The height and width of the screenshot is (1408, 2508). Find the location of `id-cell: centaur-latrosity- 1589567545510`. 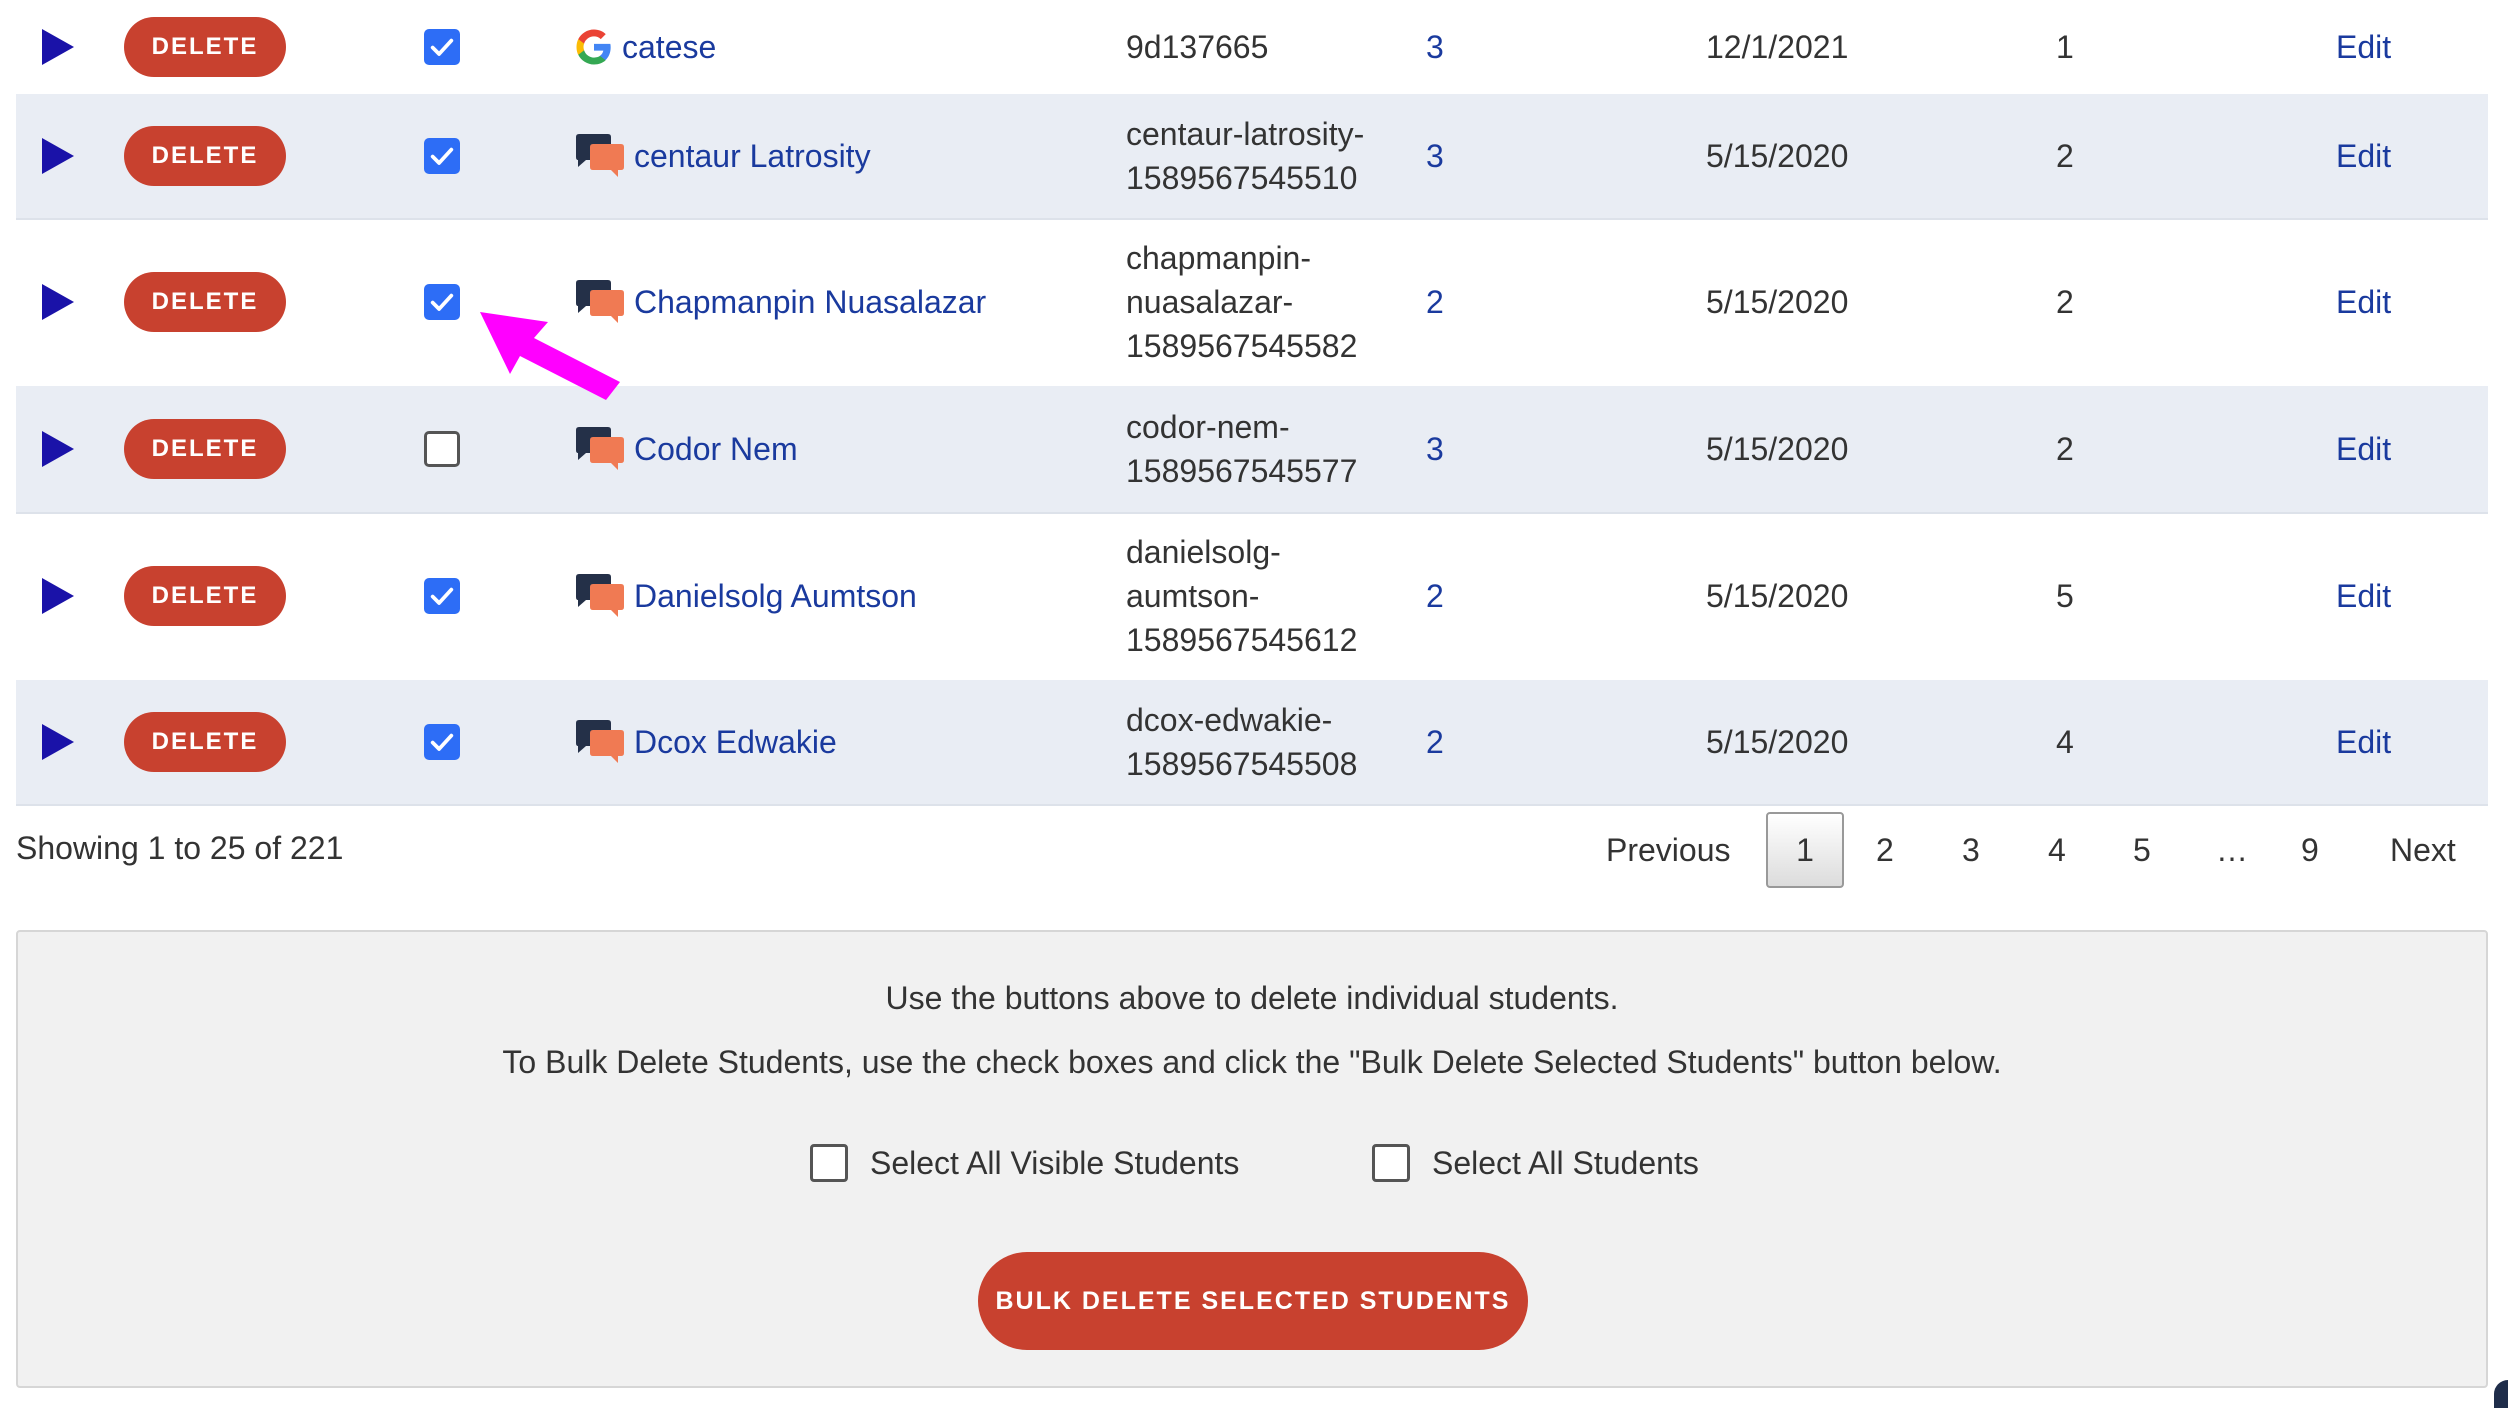

id-cell: centaur-latrosity- 1589567545510 is located at coordinates (1271, 156).